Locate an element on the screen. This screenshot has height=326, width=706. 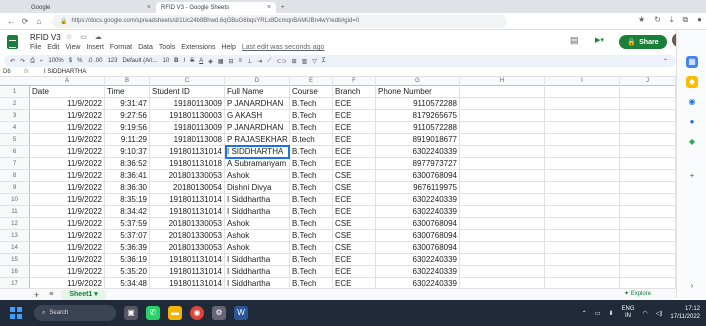
table-cell: 9:11:29 is located at coordinates (127, 140).